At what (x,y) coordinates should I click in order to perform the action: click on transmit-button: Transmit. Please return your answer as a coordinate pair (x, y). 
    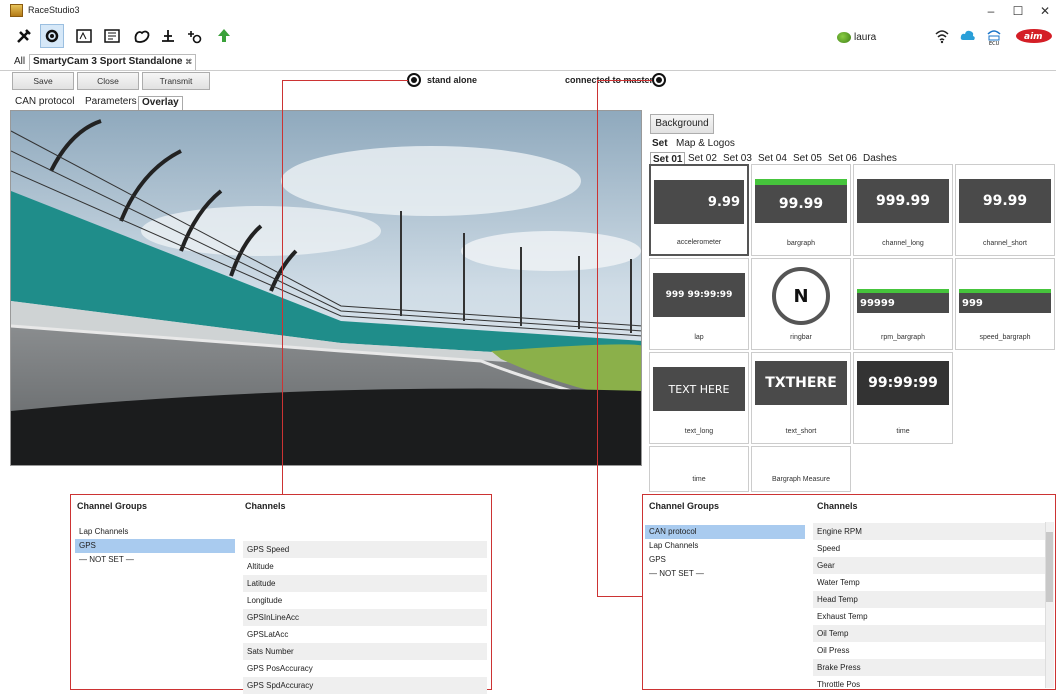
    Looking at the image, I should click on (176, 81).